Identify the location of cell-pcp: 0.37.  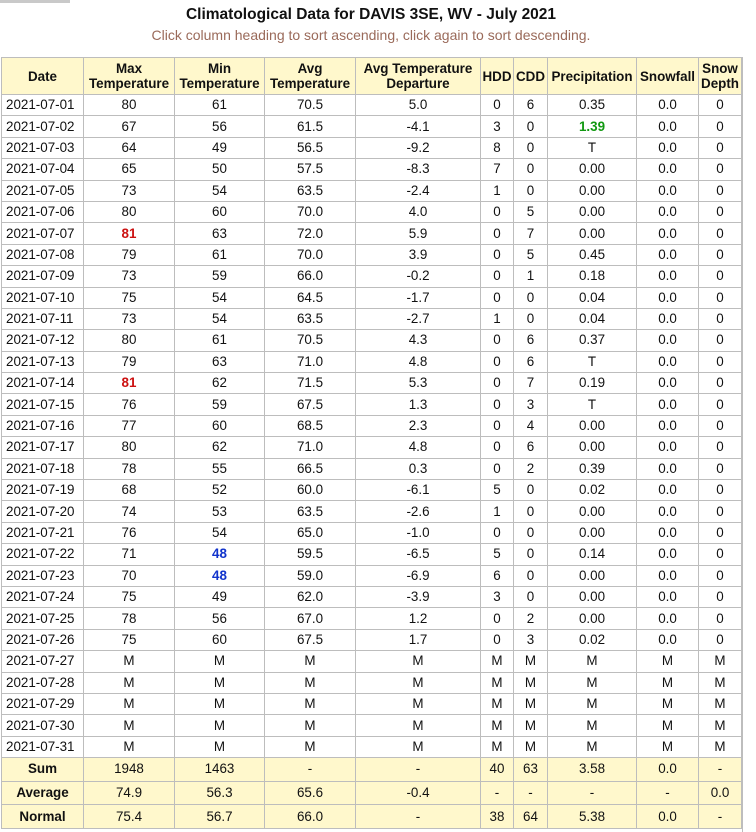
(592, 340).